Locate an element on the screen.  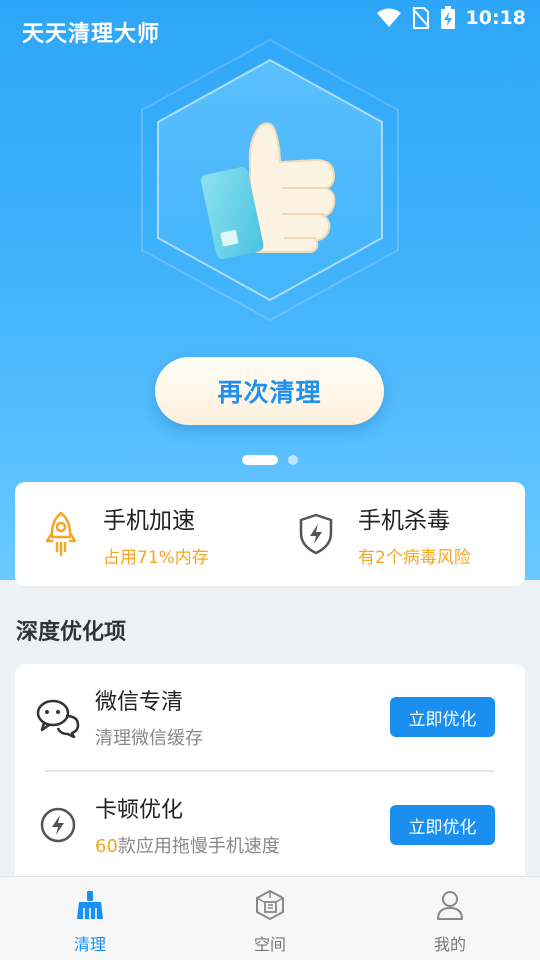
shield-bolt-icon is located at coordinates (316, 534).